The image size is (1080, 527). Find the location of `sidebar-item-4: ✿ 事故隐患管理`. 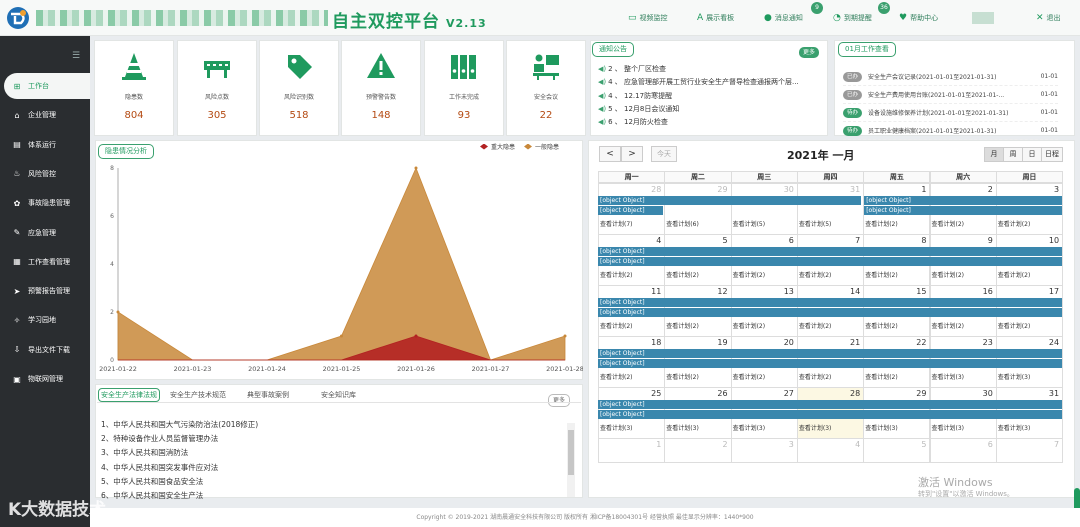

sidebar-item-4: ✿ 事故隐患管理 is located at coordinates (45, 203).